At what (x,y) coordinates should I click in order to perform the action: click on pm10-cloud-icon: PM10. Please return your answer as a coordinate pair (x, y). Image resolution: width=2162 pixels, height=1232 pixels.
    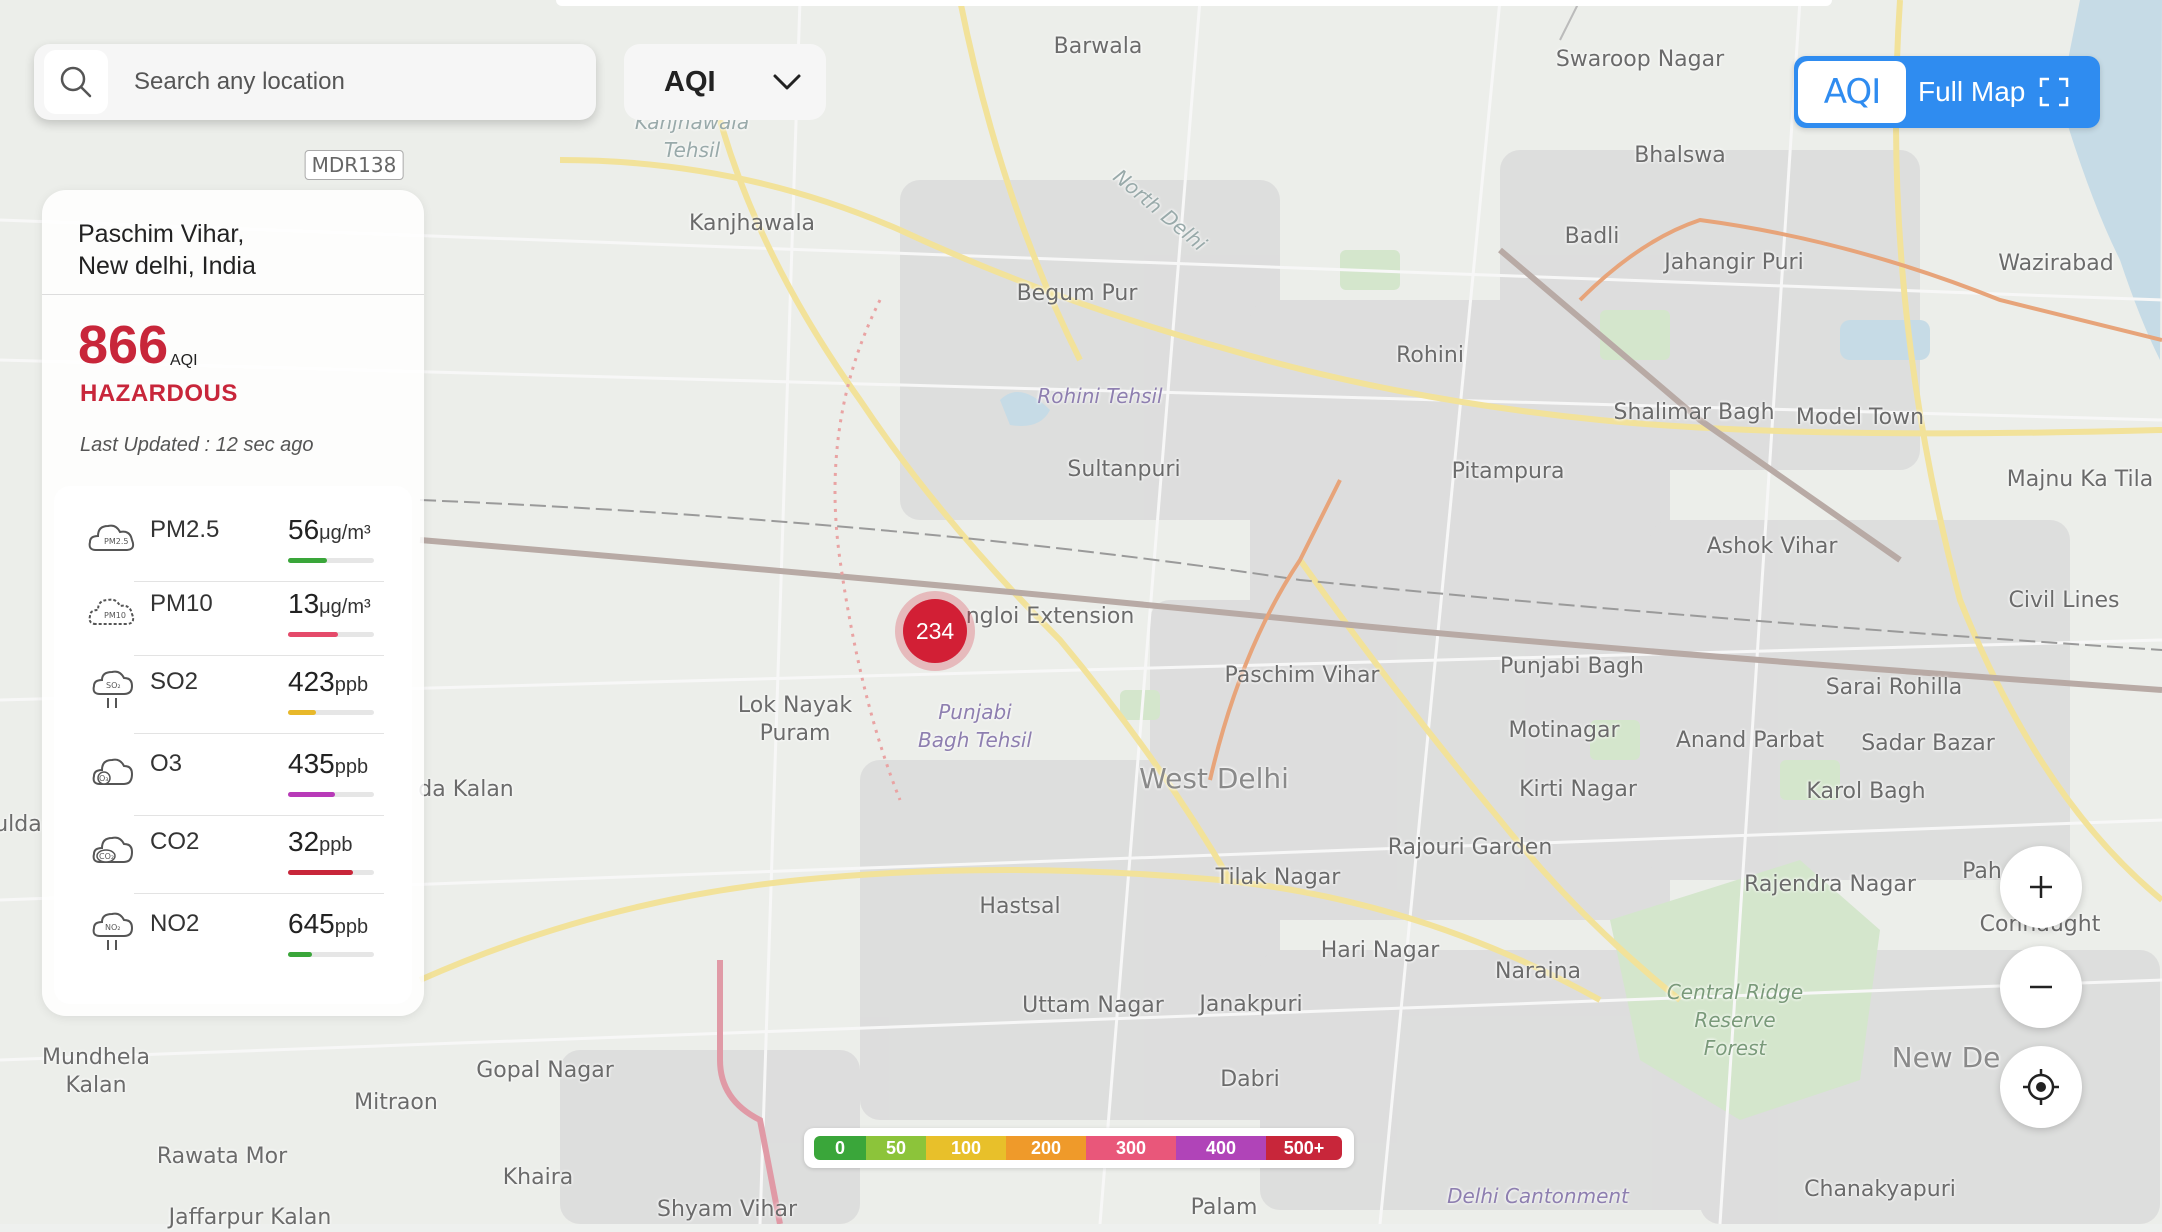
    Looking at the image, I should click on (111, 611).